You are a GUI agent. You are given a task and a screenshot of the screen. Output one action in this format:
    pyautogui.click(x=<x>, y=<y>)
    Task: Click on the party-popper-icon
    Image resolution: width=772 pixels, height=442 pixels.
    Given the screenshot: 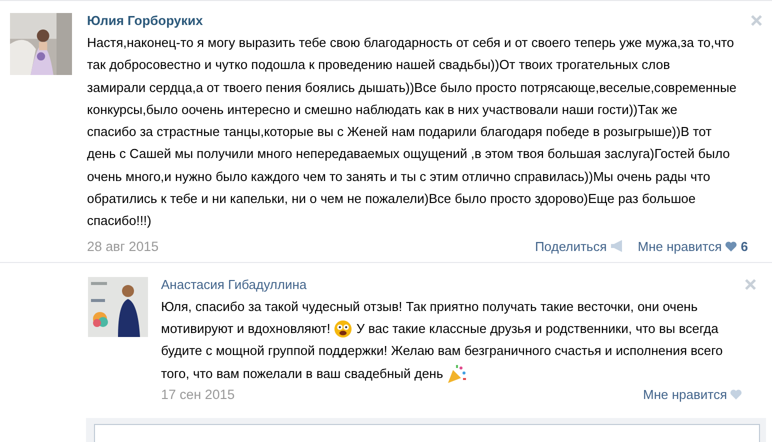 What is the action you would take?
    pyautogui.click(x=457, y=374)
    